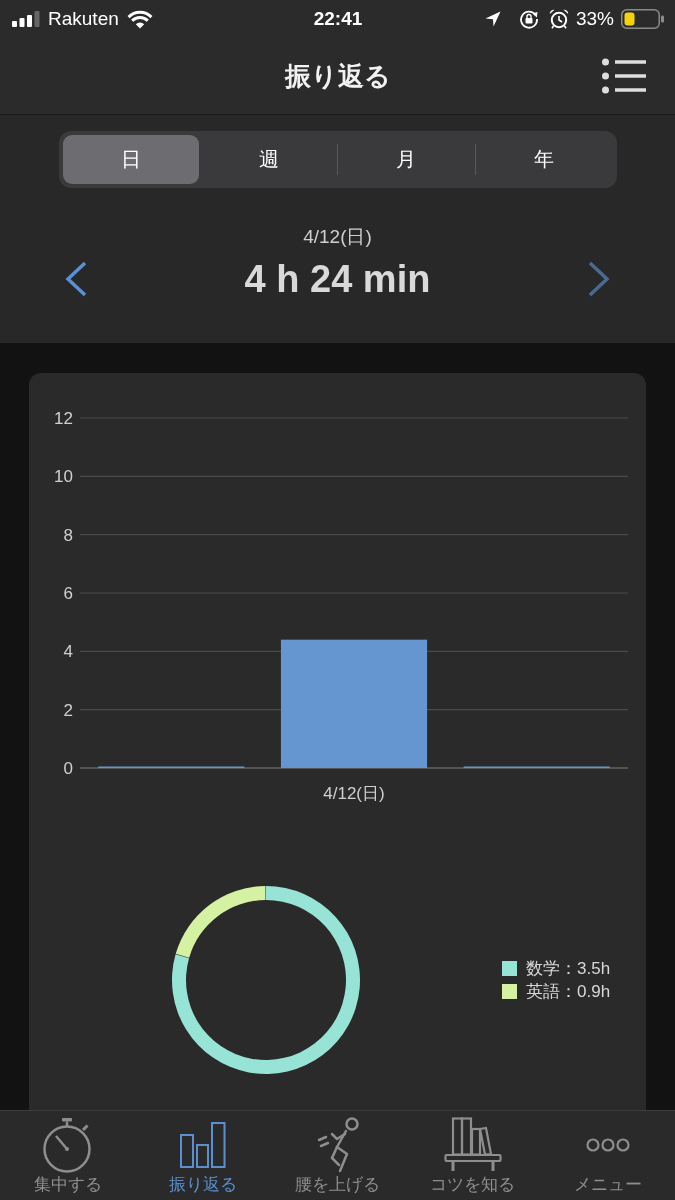 The image size is (675, 1200). I want to click on battery-icon, so click(642, 19).